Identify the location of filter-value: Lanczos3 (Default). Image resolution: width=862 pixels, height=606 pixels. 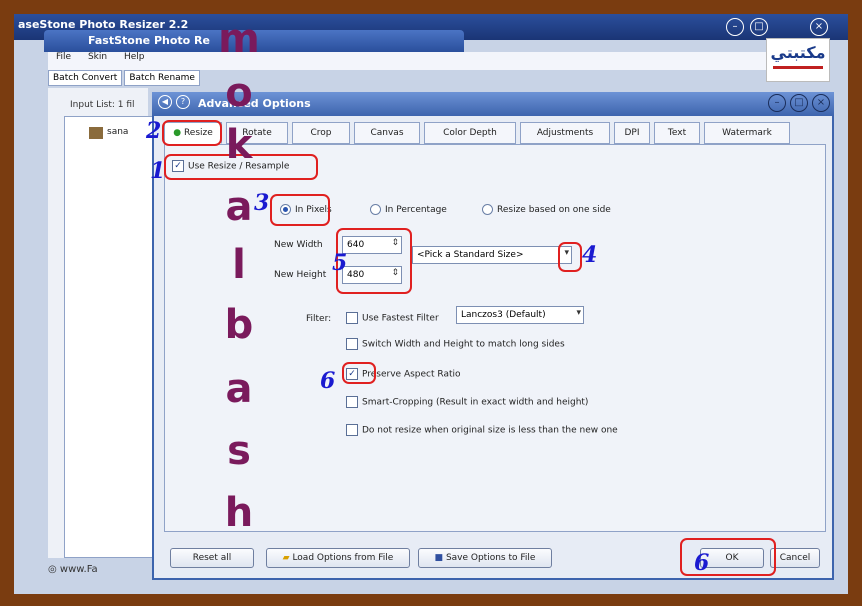
(503, 315).